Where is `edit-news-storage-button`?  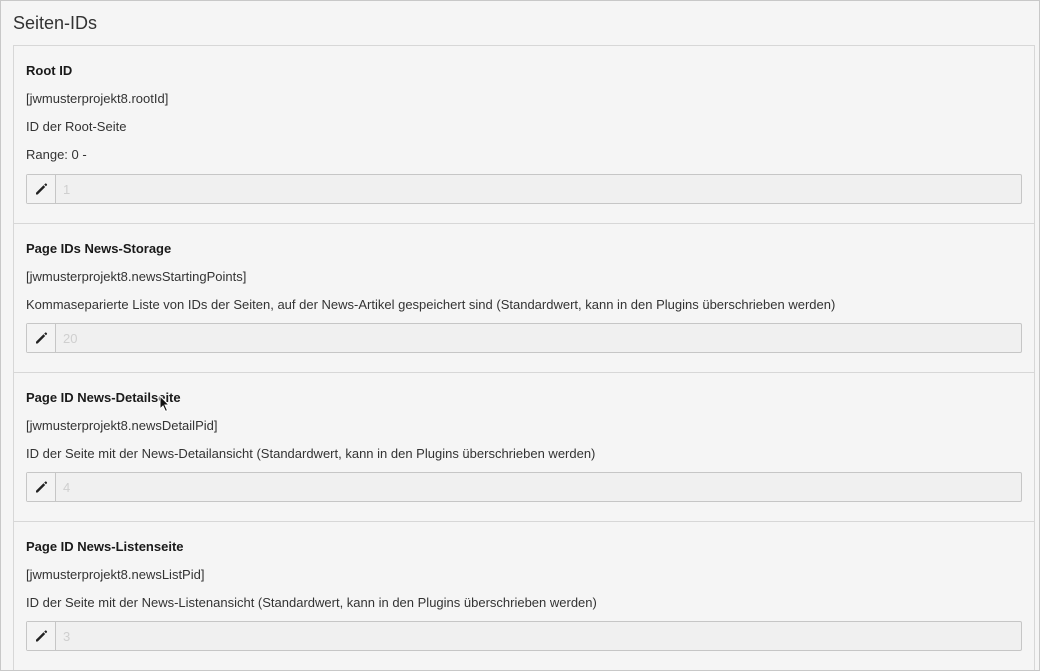 edit-news-storage-button is located at coordinates (41, 338).